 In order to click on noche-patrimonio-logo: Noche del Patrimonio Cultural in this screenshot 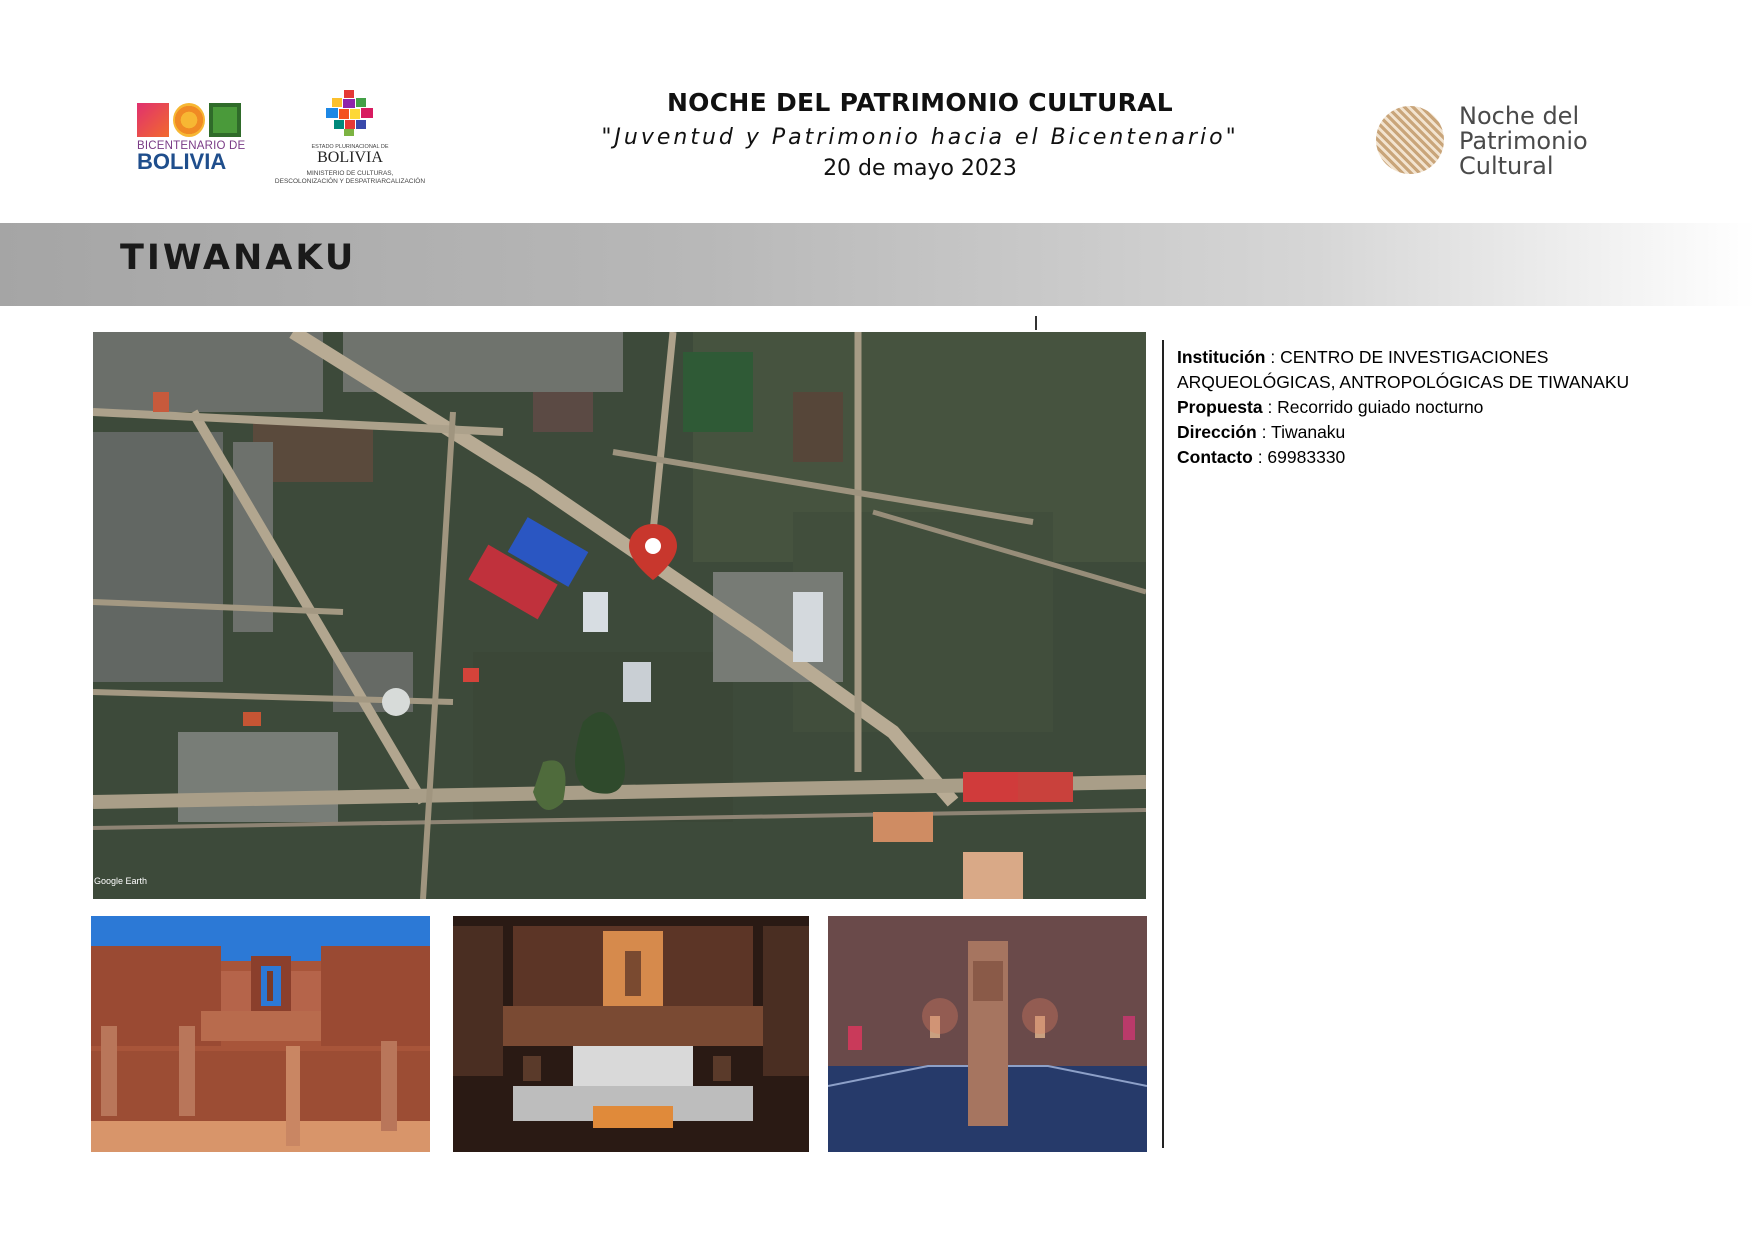, I will do `click(1506, 142)`.